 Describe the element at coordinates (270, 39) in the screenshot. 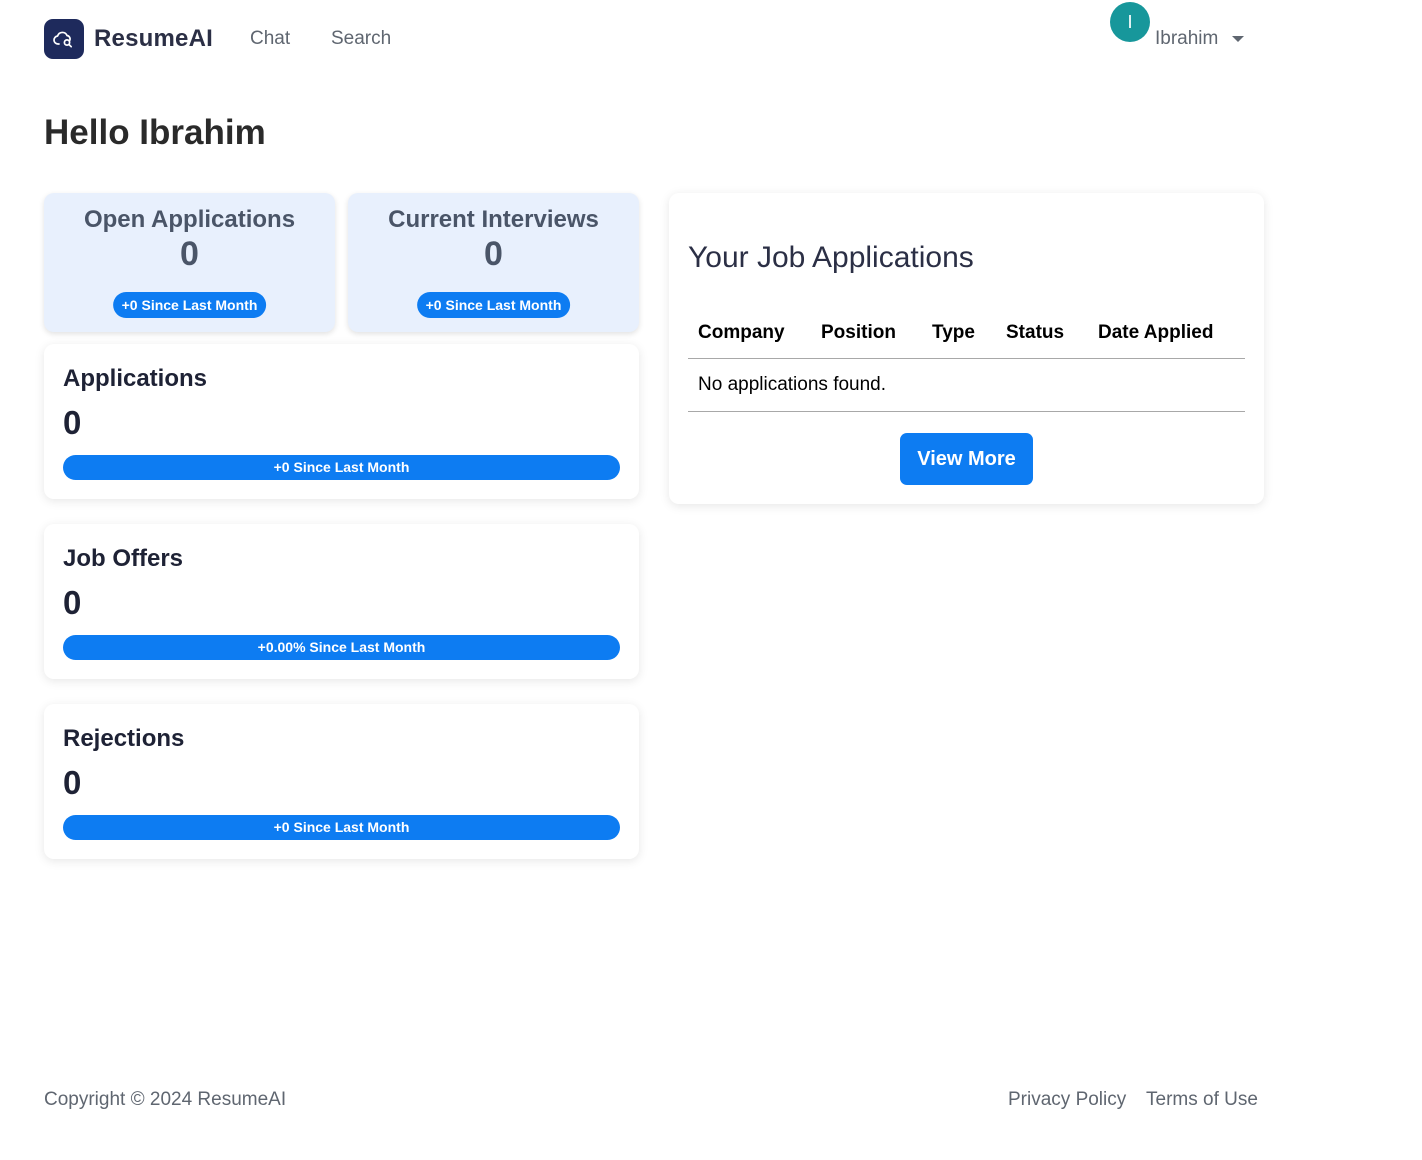

I see `nav-chat-link: Chat` at that location.